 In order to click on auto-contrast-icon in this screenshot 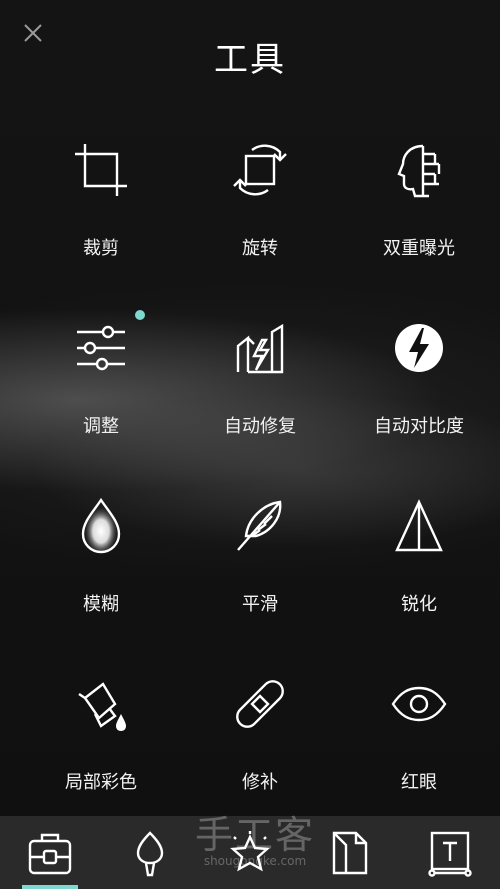, I will do `click(419, 348)`.